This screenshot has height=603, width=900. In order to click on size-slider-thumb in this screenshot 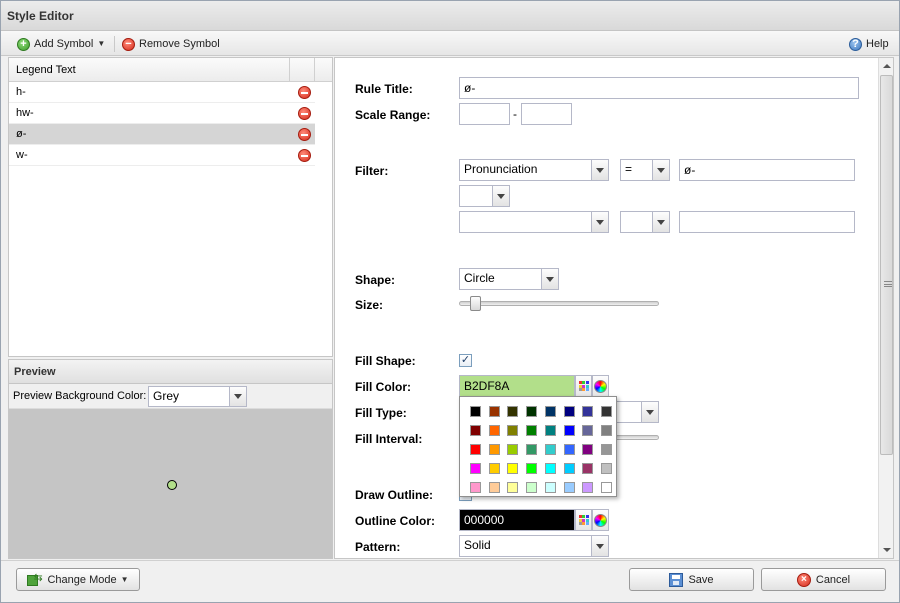, I will do `click(475, 303)`.